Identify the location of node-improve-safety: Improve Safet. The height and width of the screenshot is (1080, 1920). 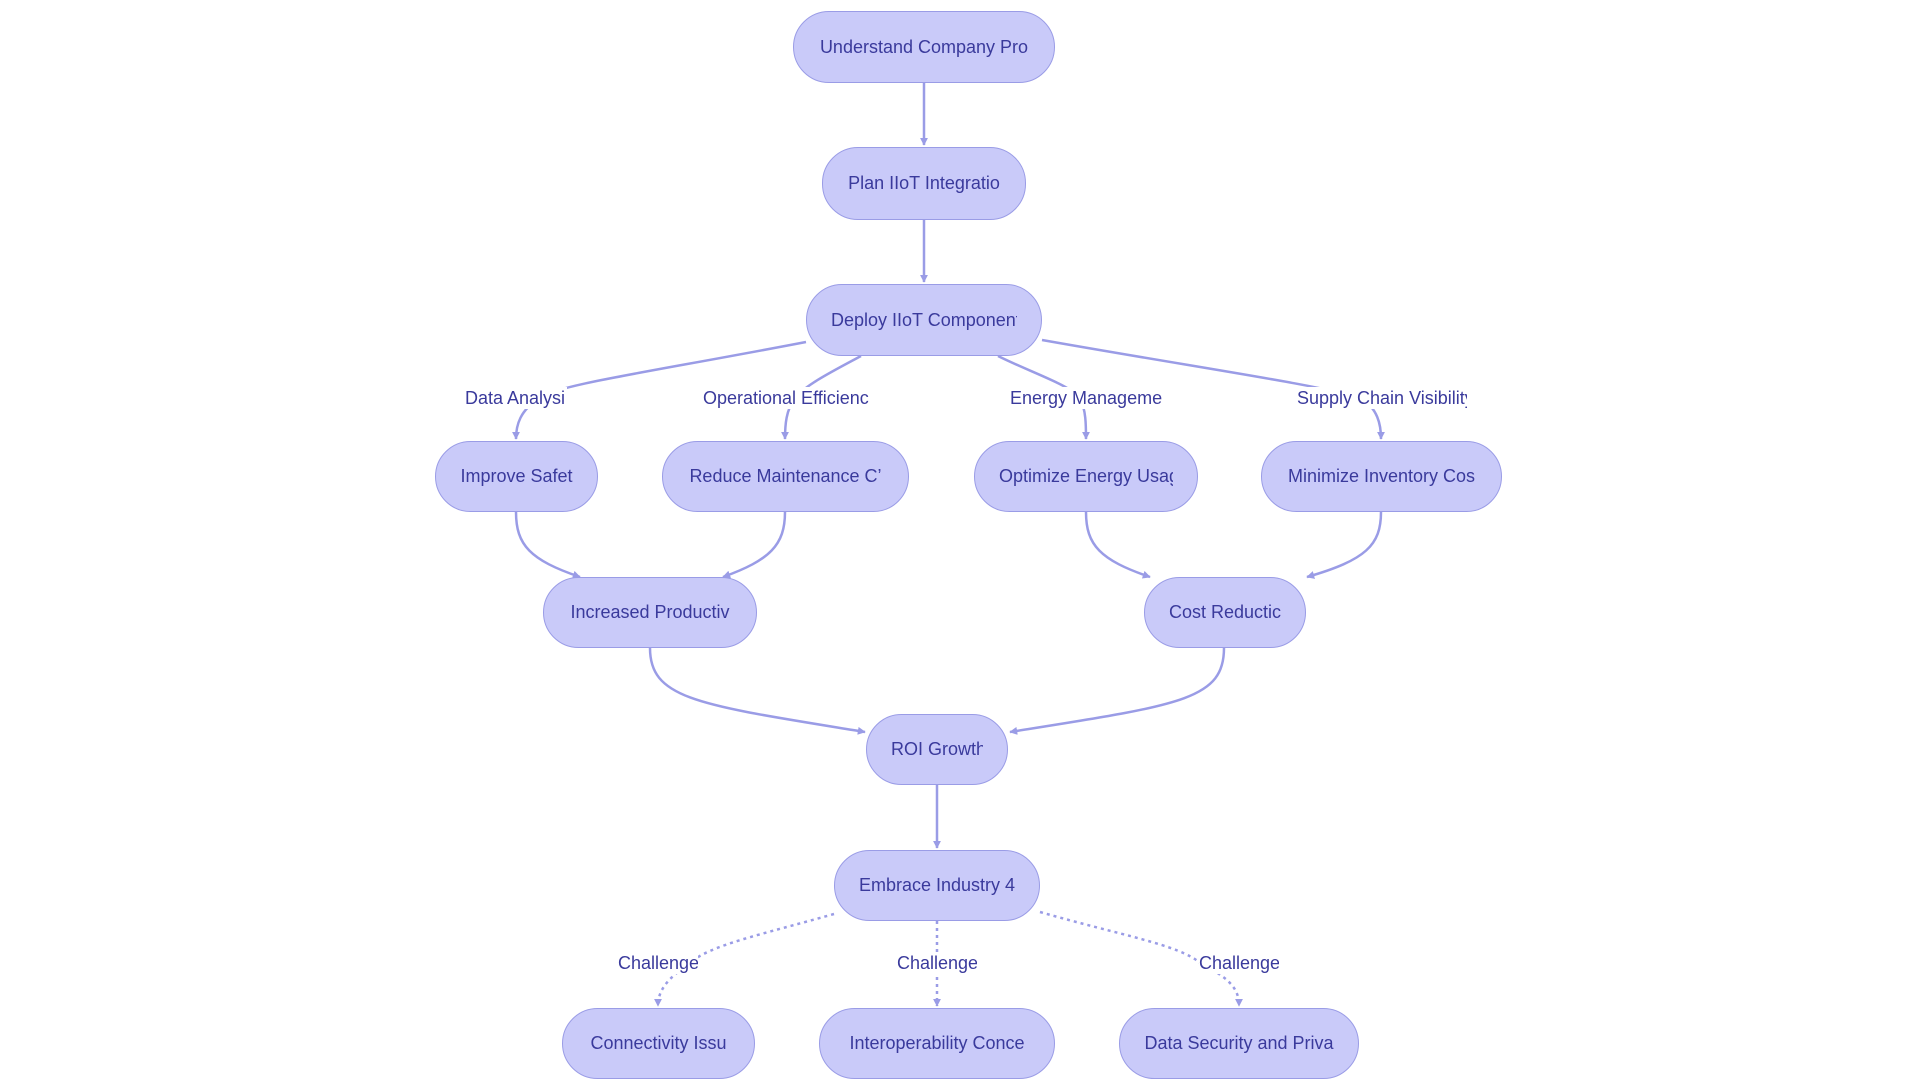
(516, 476).